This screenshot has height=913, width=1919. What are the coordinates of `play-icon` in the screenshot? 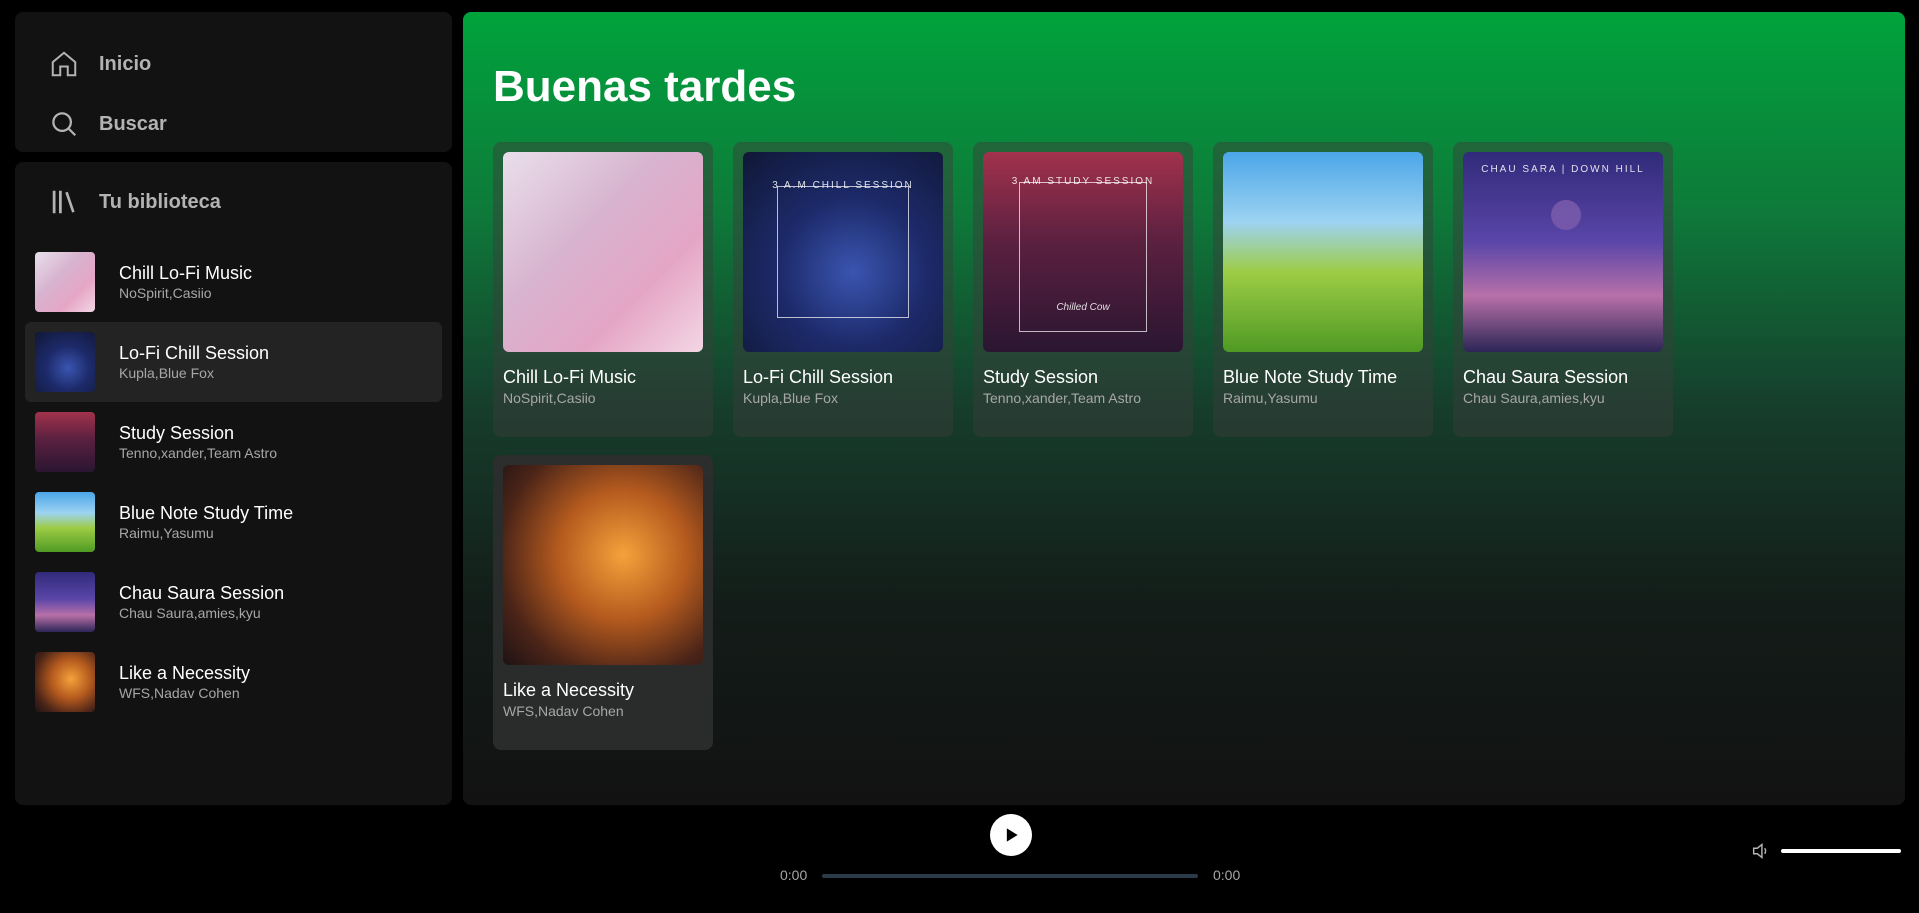 It's located at (1012, 835).